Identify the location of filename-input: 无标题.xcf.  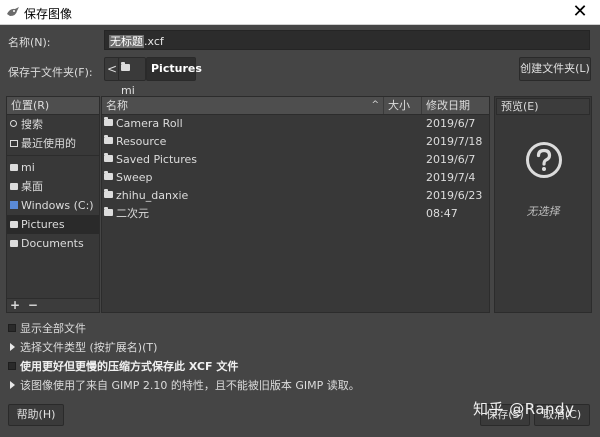
(347, 40).